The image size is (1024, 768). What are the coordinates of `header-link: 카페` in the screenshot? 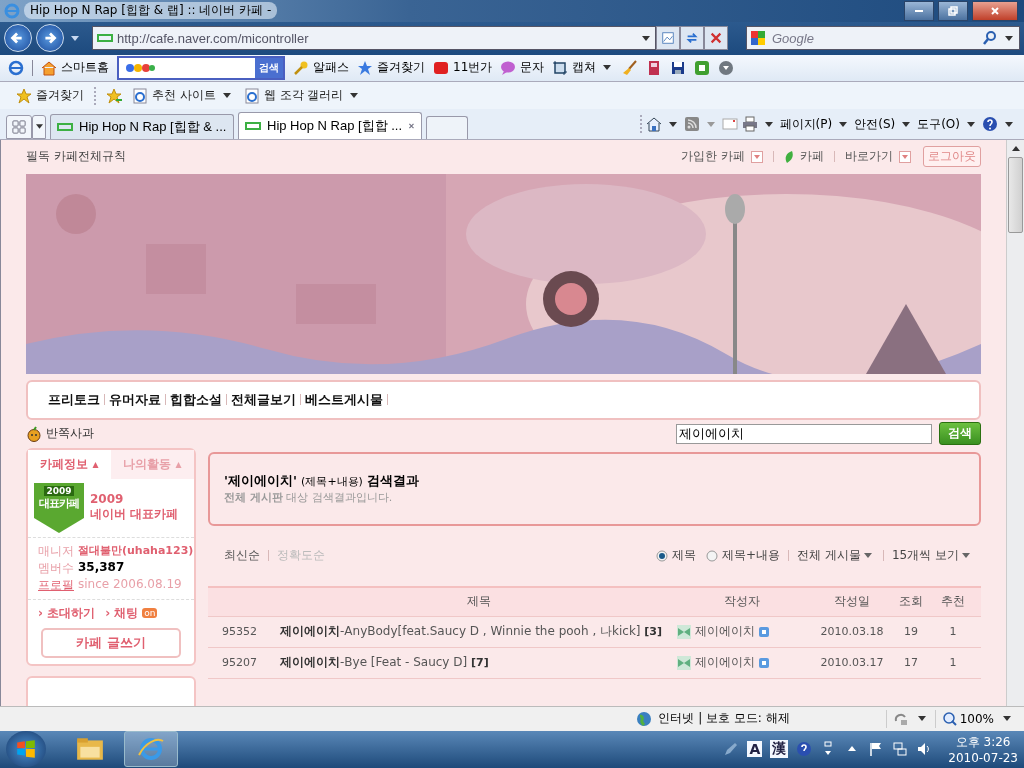 It's located at (812, 157).